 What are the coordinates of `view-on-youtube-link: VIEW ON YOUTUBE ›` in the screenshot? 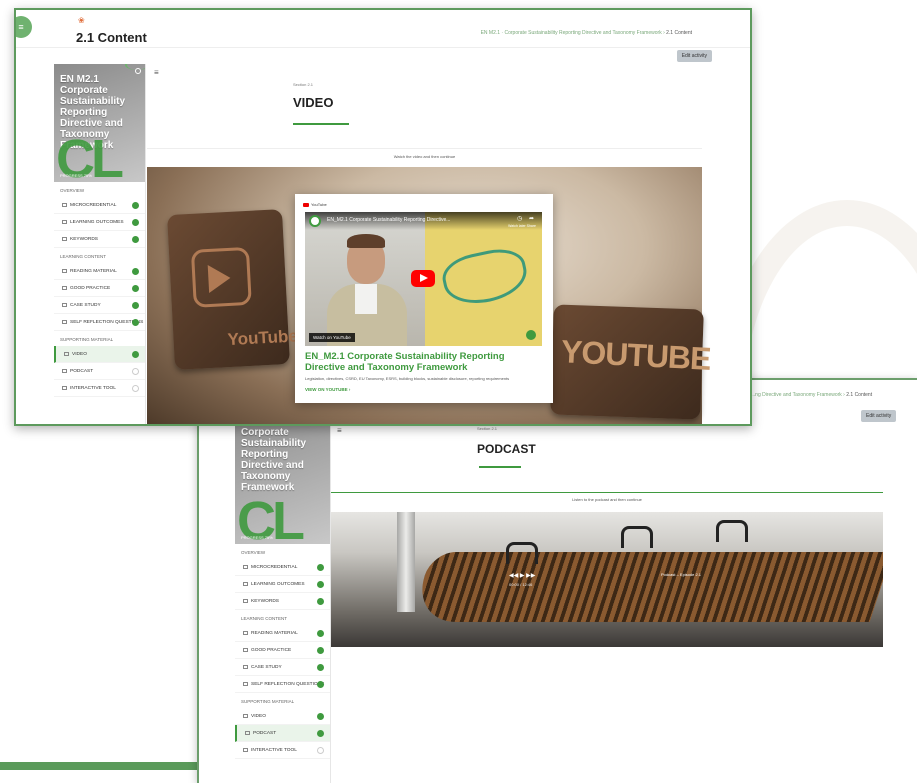 It's located at (327, 389).